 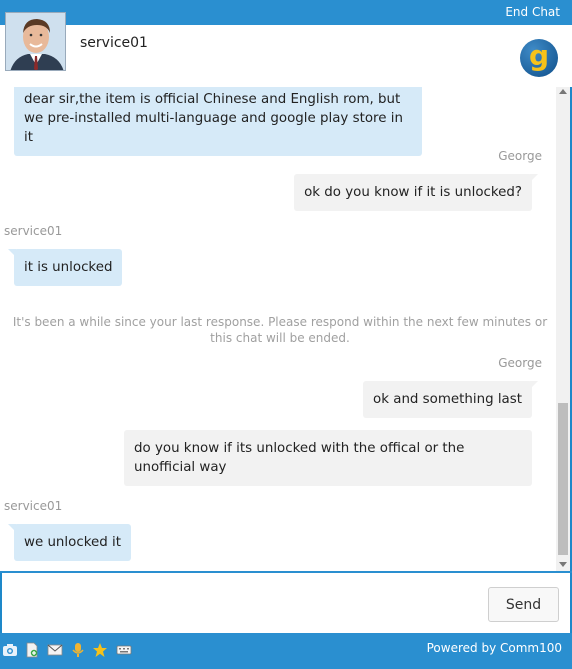 I want to click on chat-scrollbar, so click(x=563, y=329).